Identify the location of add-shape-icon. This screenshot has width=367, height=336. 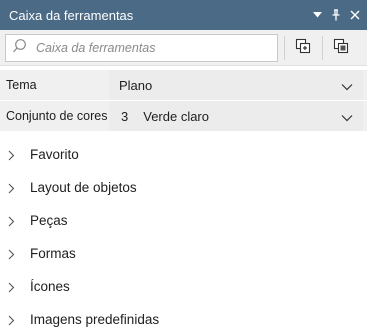
(303, 48).